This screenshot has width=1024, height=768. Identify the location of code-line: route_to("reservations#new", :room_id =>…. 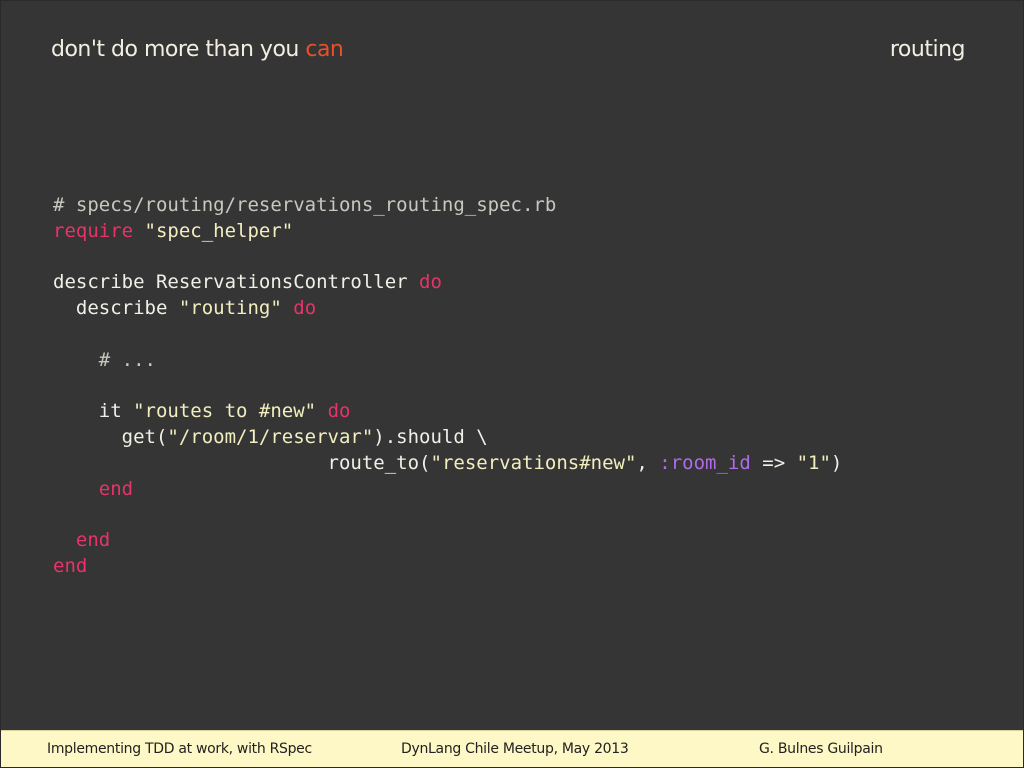
(448, 464).